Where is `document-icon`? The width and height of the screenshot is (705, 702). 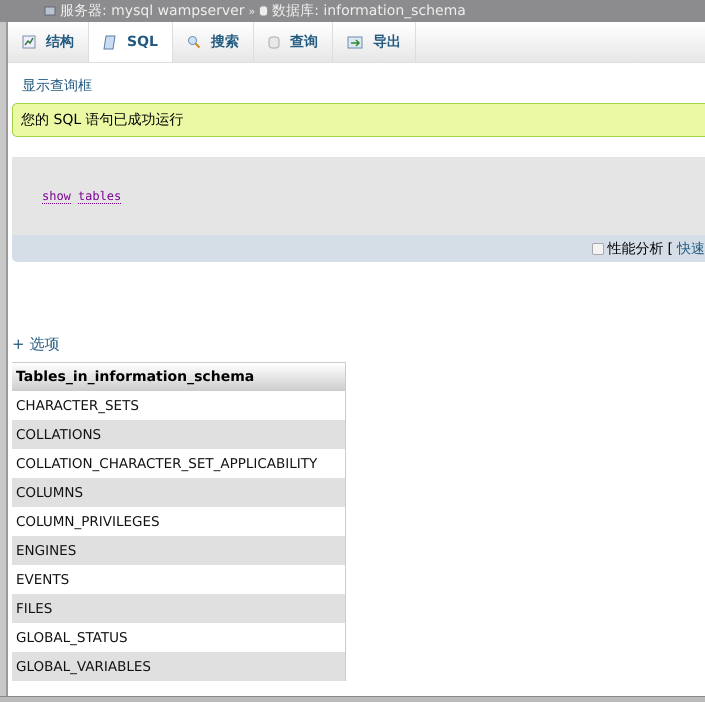 document-icon is located at coordinates (110, 42).